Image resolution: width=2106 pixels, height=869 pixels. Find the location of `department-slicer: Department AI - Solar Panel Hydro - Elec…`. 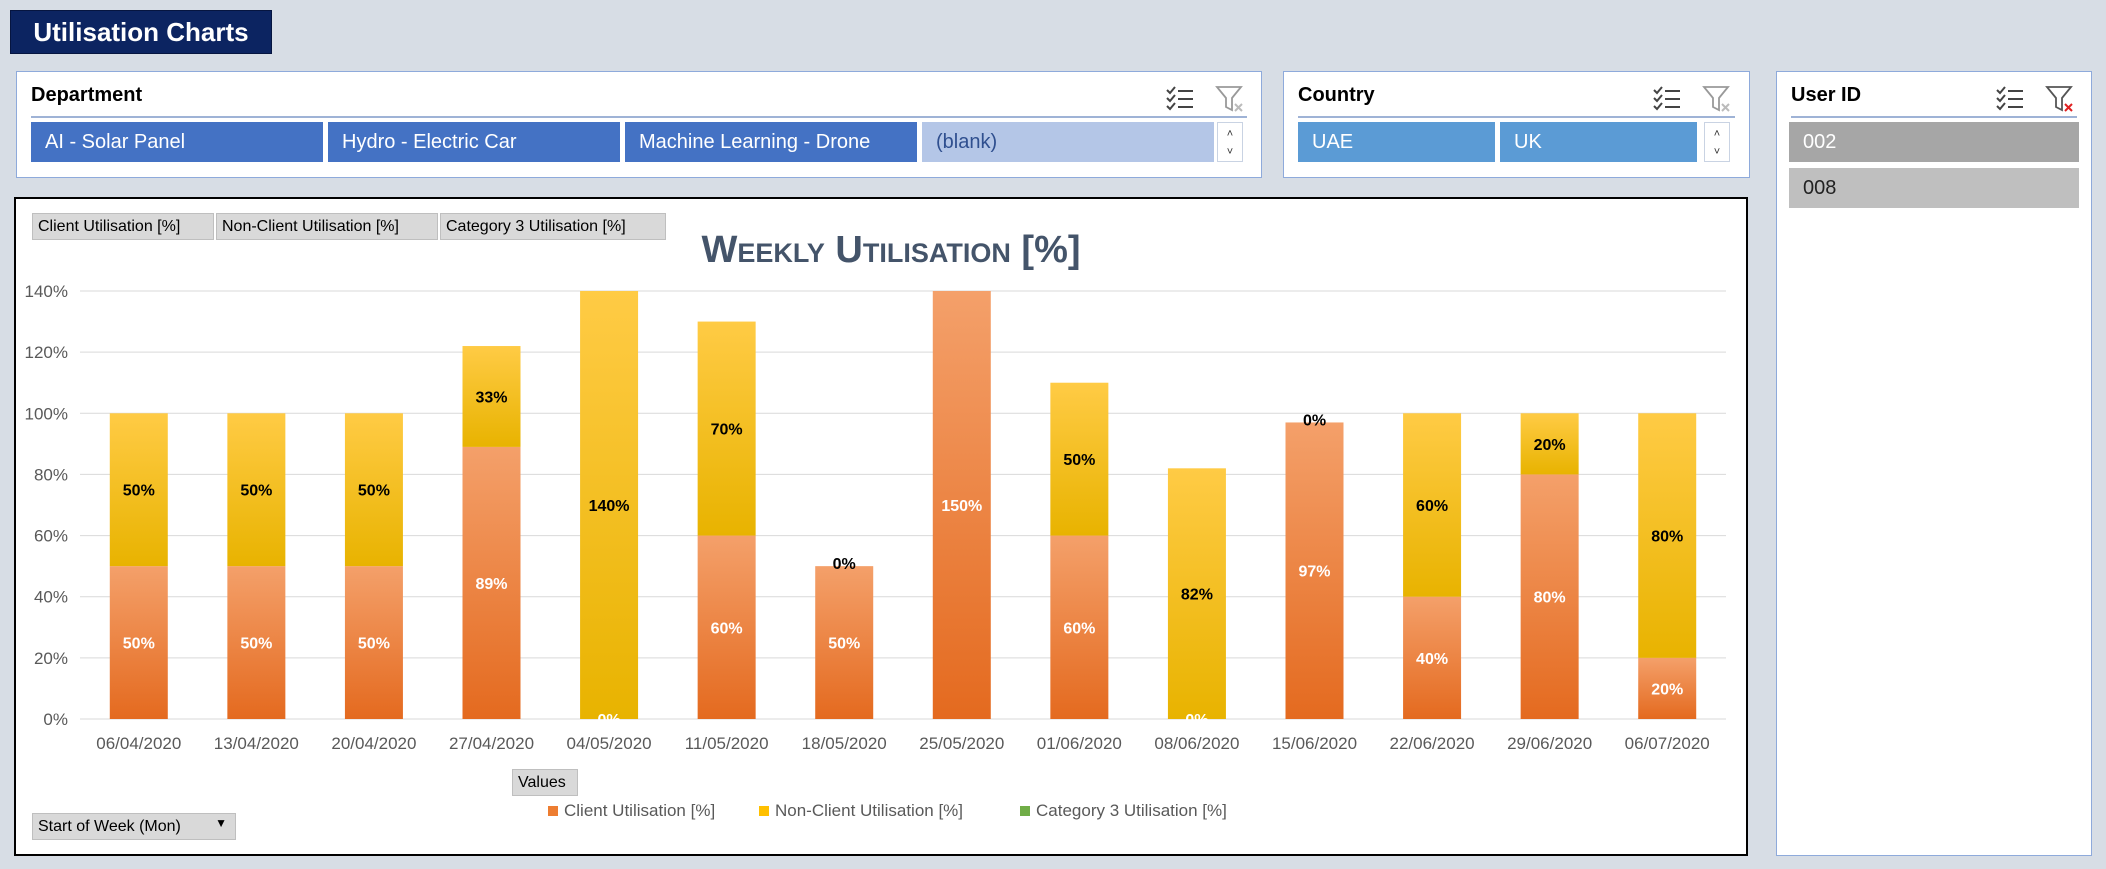

department-slicer: Department AI - Solar Panel Hydro - Elec… is located at coordinates (639, 124).